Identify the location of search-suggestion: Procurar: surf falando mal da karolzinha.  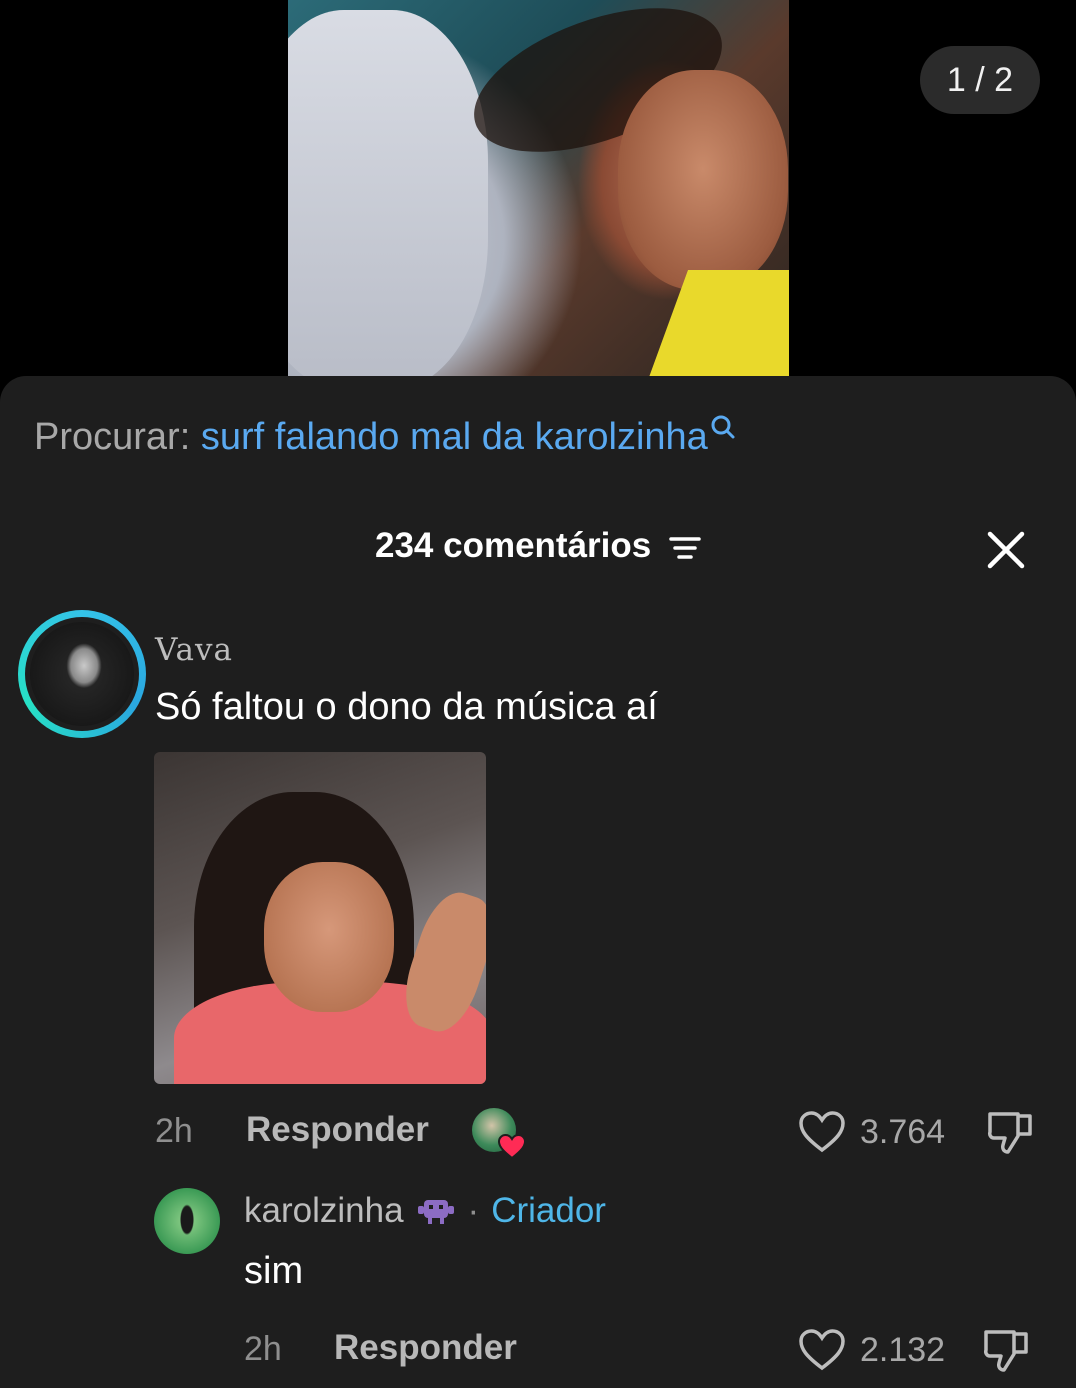
(385, 437).